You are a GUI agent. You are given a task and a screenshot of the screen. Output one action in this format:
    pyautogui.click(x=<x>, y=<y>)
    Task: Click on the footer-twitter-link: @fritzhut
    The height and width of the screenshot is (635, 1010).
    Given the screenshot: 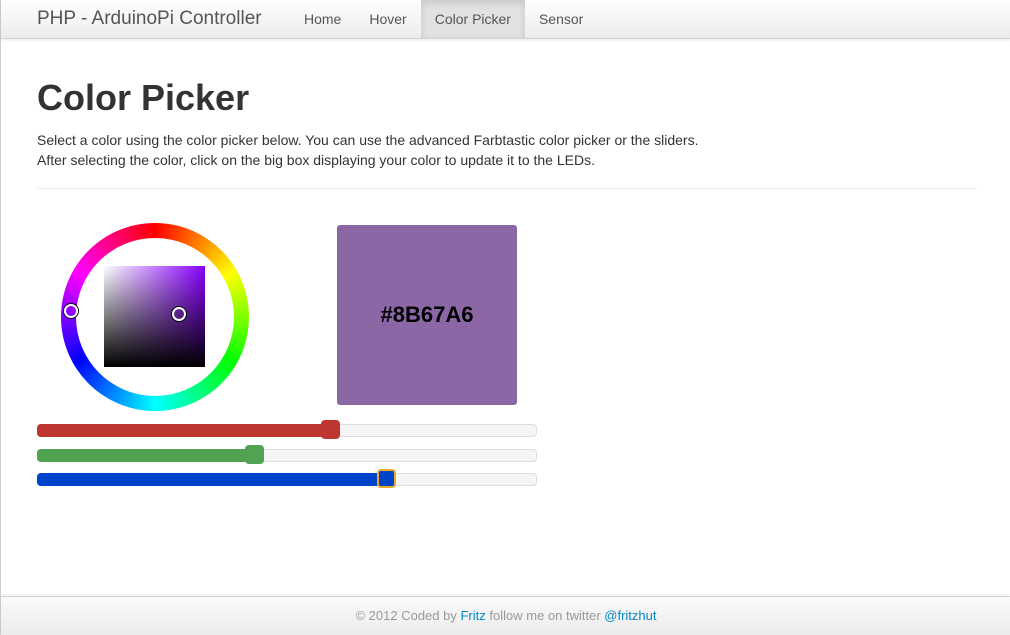 What is the action you would take?
    pyautogui.click(x=630, y=615)
    